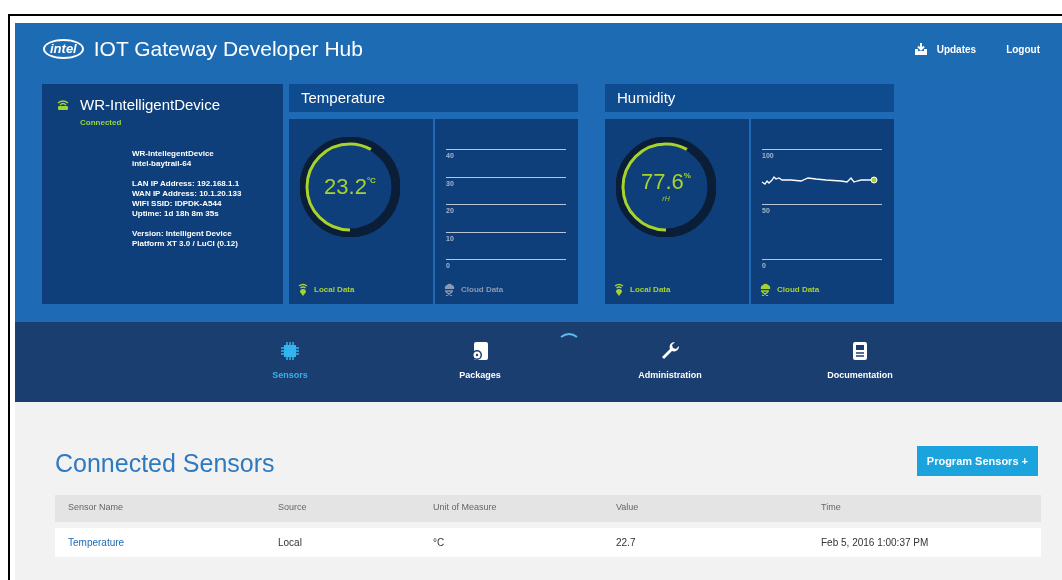  What do you see at coordinates (150, 105) in the screenshot?
I see `device-name: WR-IntelligentDevice` at bounding box center [150, 105].